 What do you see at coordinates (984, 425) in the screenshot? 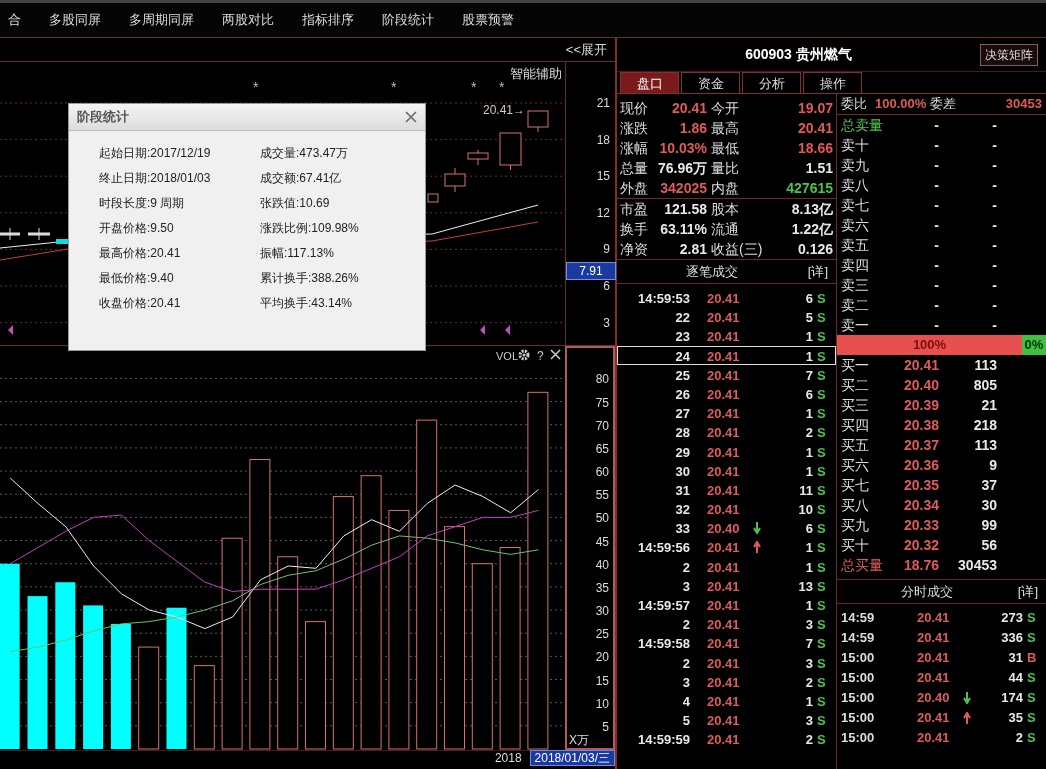
I see `volume-text: 218` at bounding box center [984, 425].